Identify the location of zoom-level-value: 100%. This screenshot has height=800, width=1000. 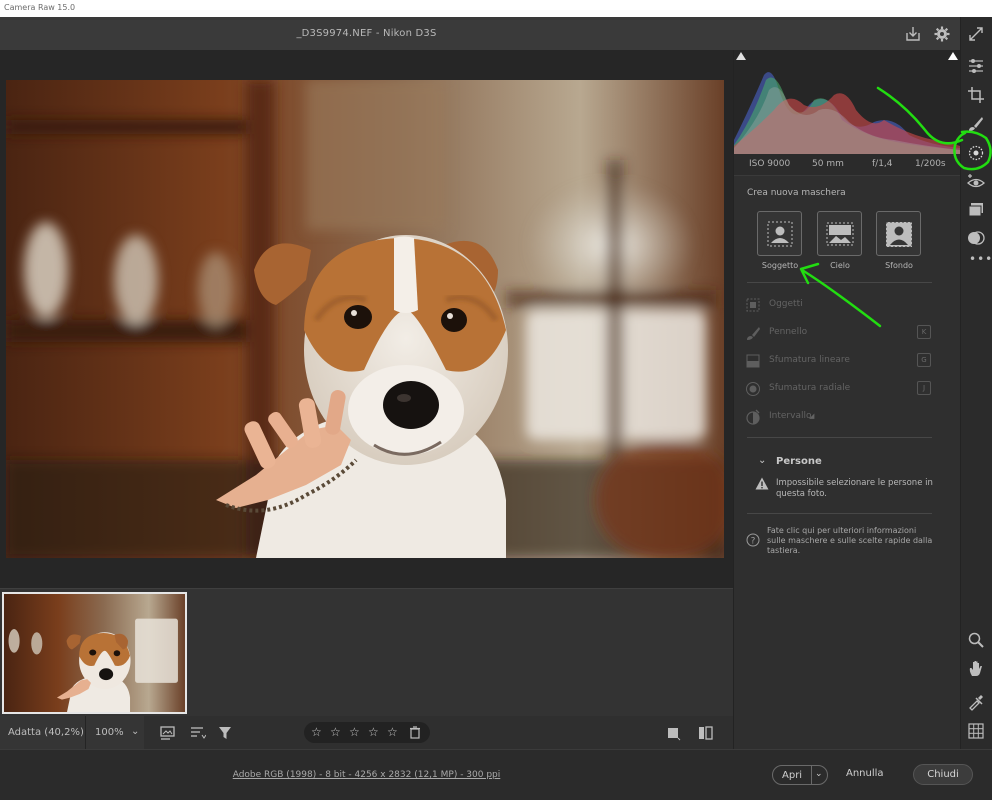
(109, 732).